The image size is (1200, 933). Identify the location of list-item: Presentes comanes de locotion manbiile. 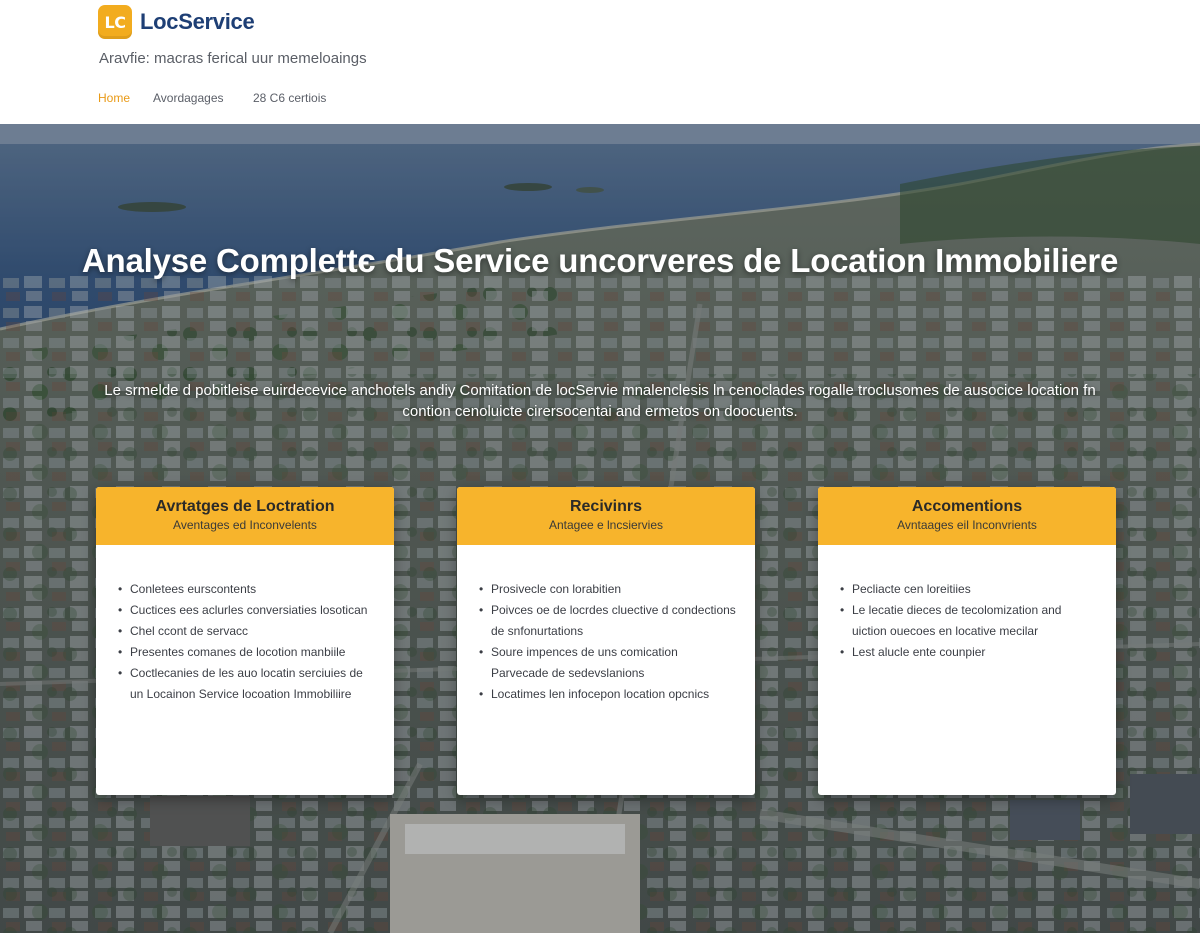
(247, 652).